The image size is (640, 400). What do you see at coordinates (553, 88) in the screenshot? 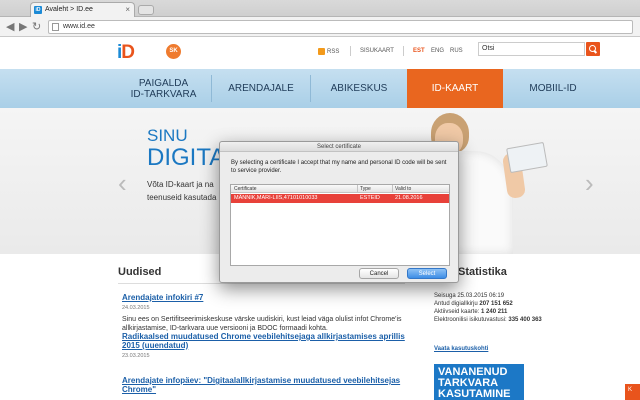
I see `nav-mobiil-id: MOBIIL-ID` at bounding box center [553, 88].